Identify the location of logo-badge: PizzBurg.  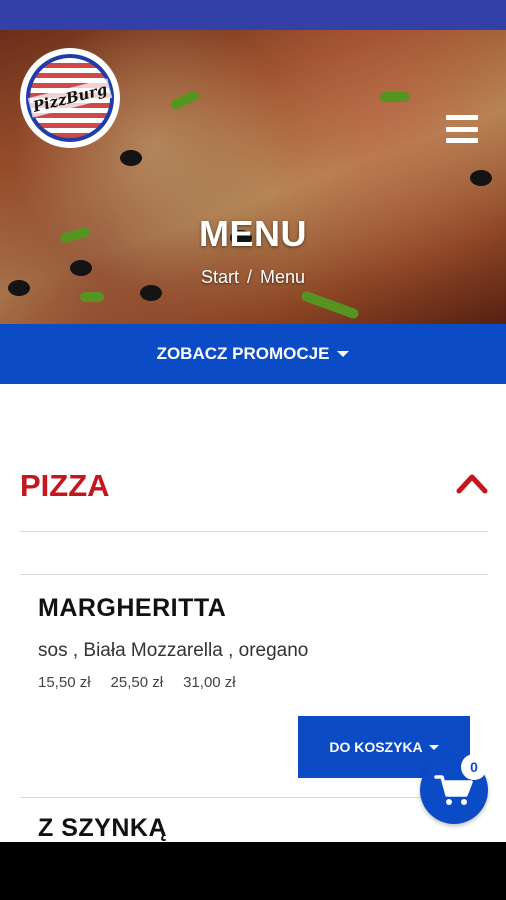
(70, 98).